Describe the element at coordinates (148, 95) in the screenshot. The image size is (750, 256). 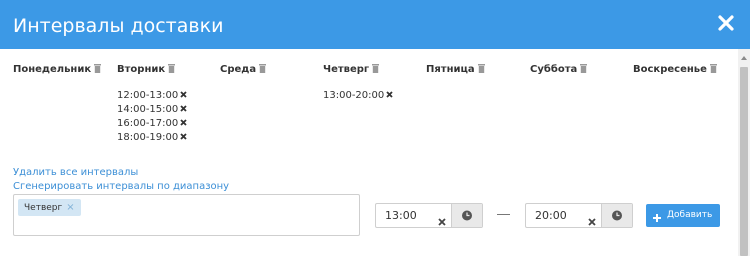
I see `interval-label: 12:00-13:00` at that location.